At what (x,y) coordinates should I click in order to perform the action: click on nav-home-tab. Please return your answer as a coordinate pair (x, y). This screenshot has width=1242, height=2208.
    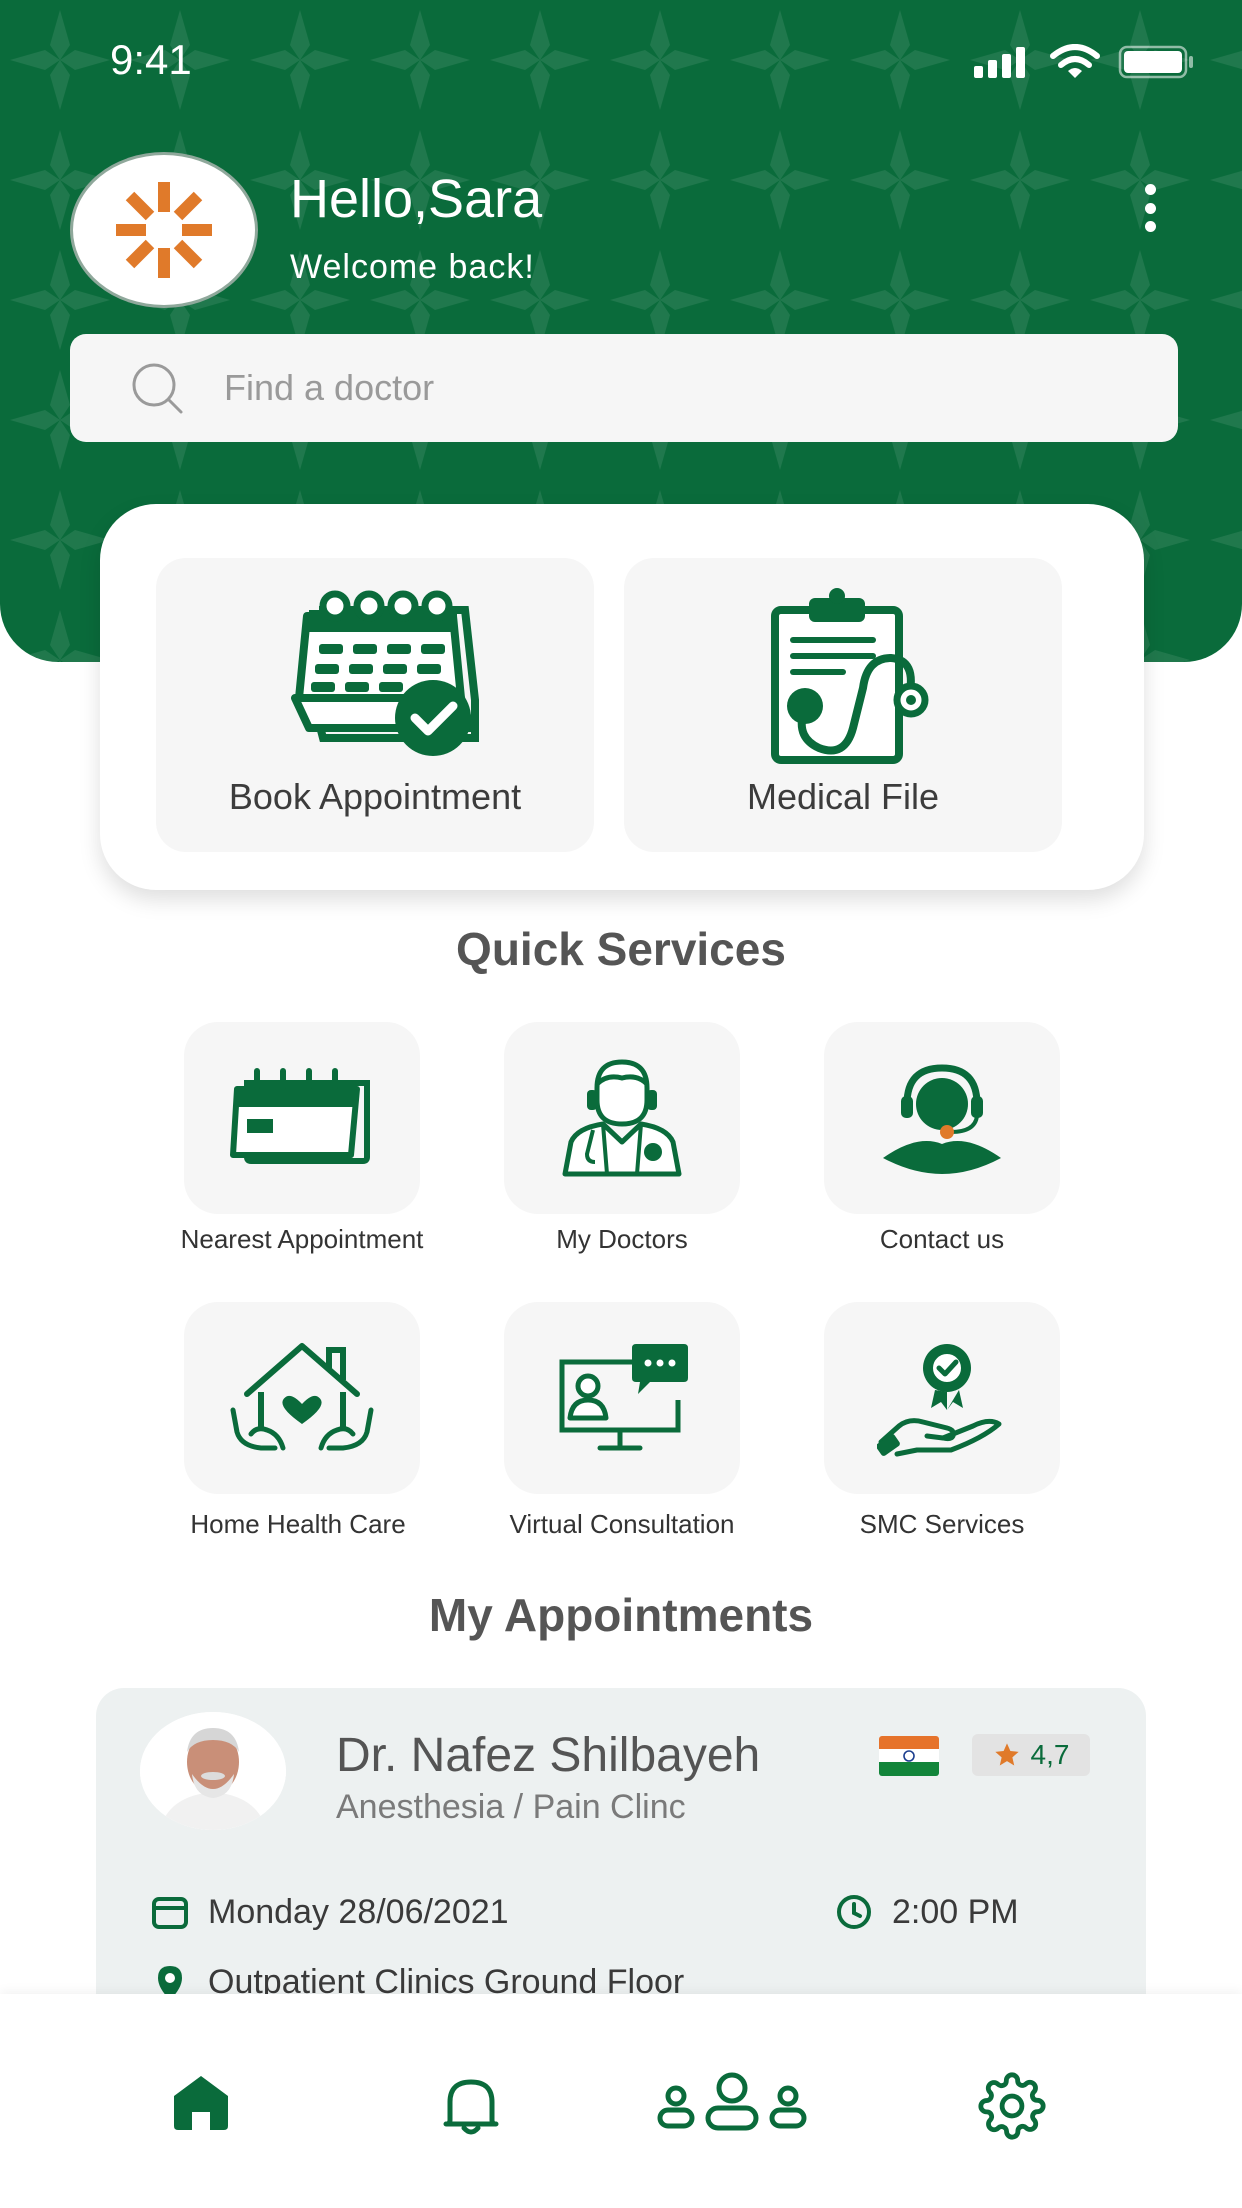
    Looking at the image, I should click on (201, 2105).